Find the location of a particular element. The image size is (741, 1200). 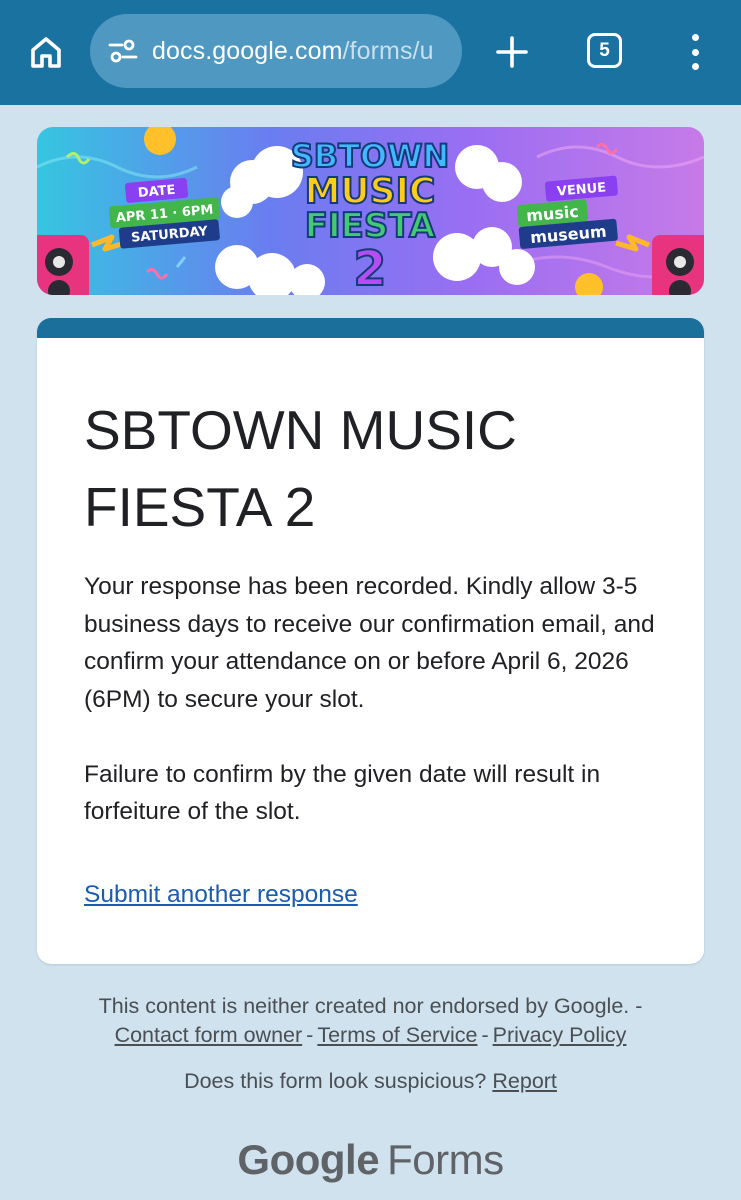

site-settings-icon is located at coordinates (123, 51).